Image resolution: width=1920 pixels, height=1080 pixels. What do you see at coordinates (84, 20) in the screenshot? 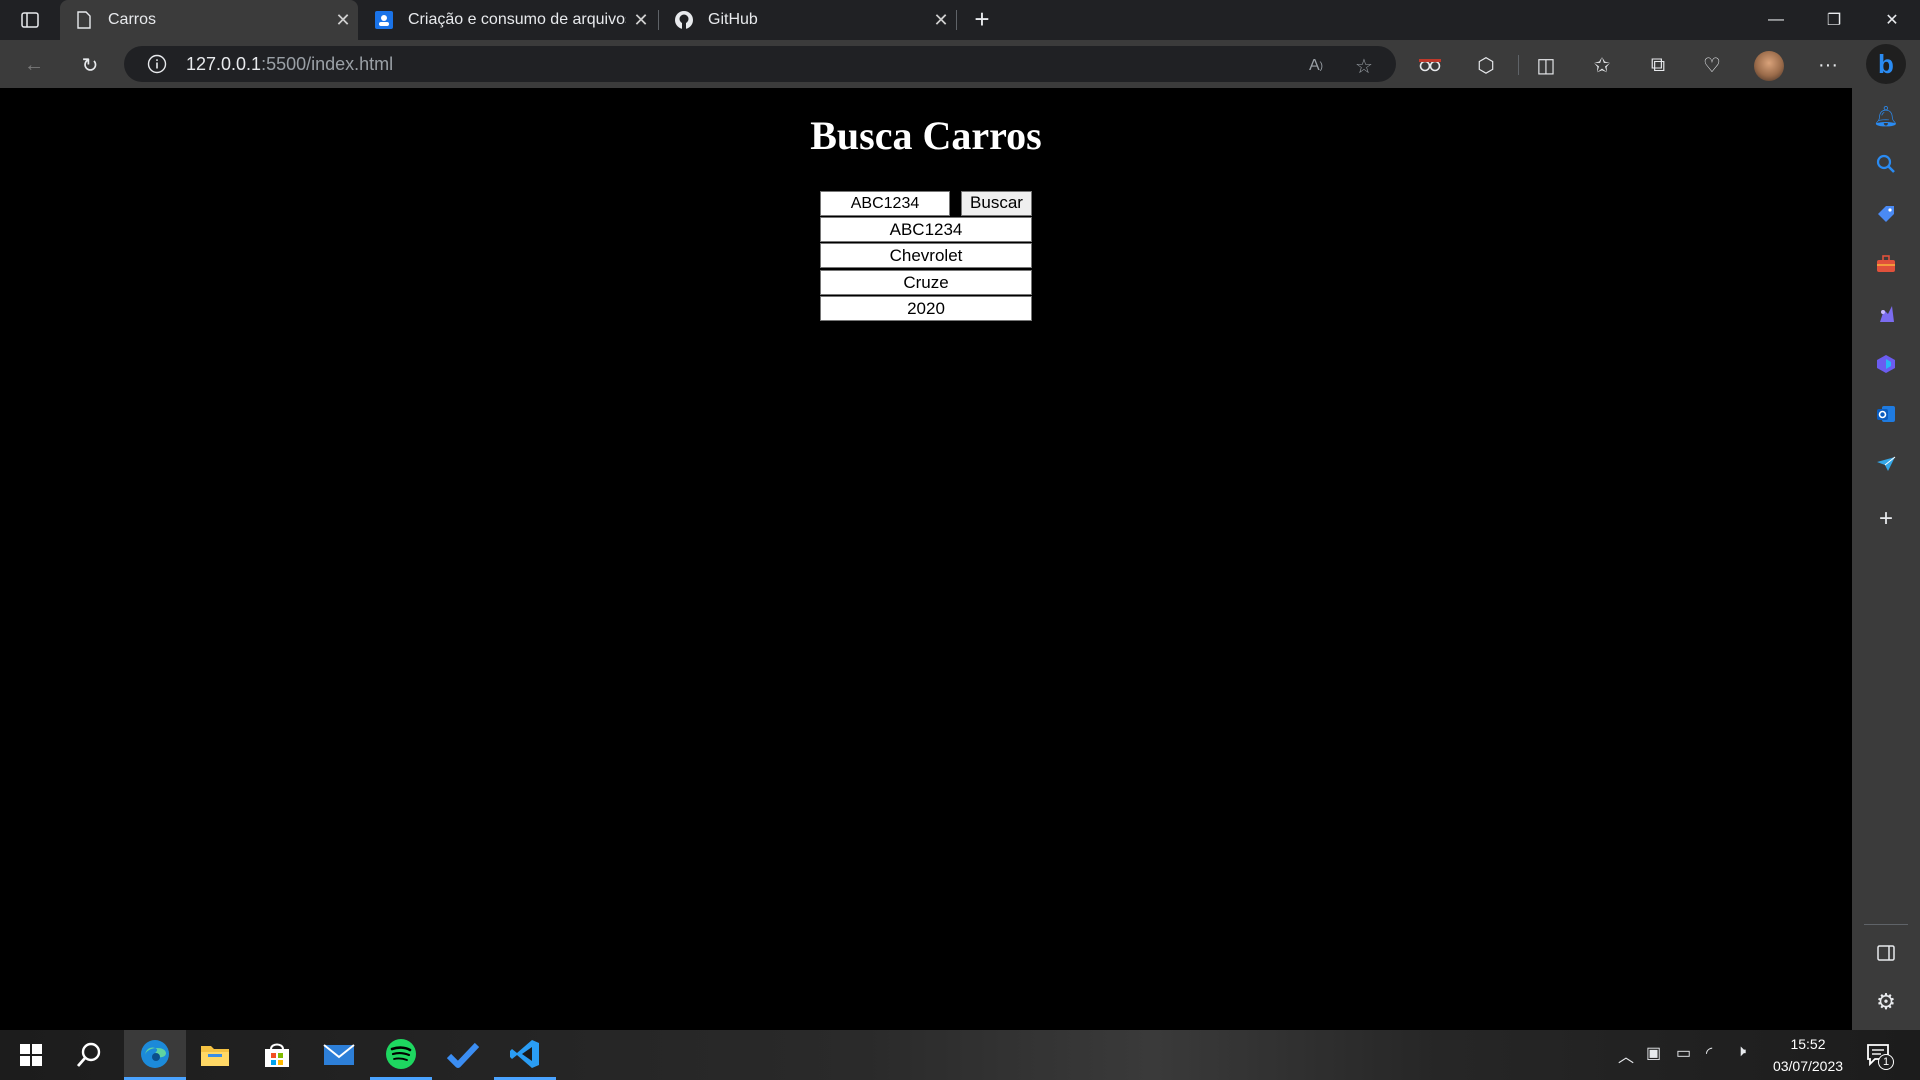
I see `page-icon` at bounding box center [84, 20].